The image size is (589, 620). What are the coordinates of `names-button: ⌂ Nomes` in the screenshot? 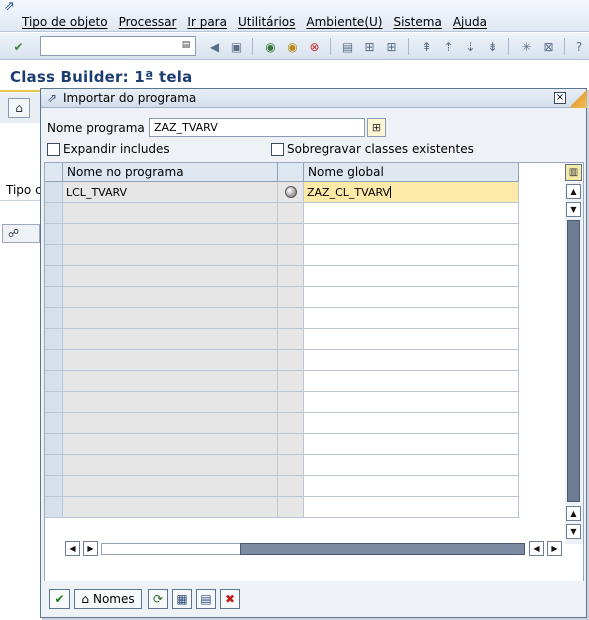 It's located at (108, 599).